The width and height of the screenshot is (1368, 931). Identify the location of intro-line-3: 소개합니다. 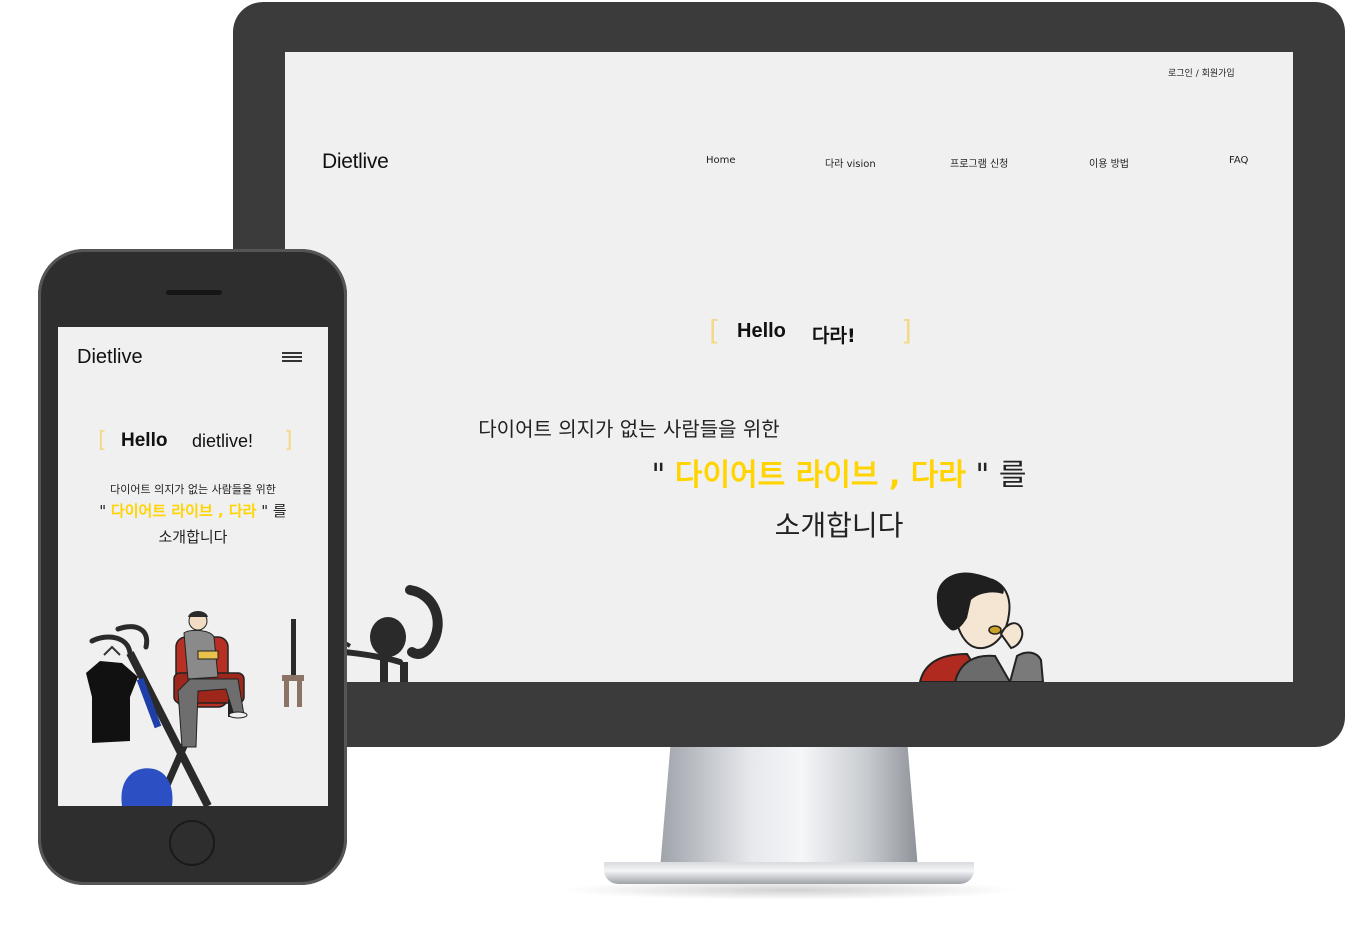
(839, 525).